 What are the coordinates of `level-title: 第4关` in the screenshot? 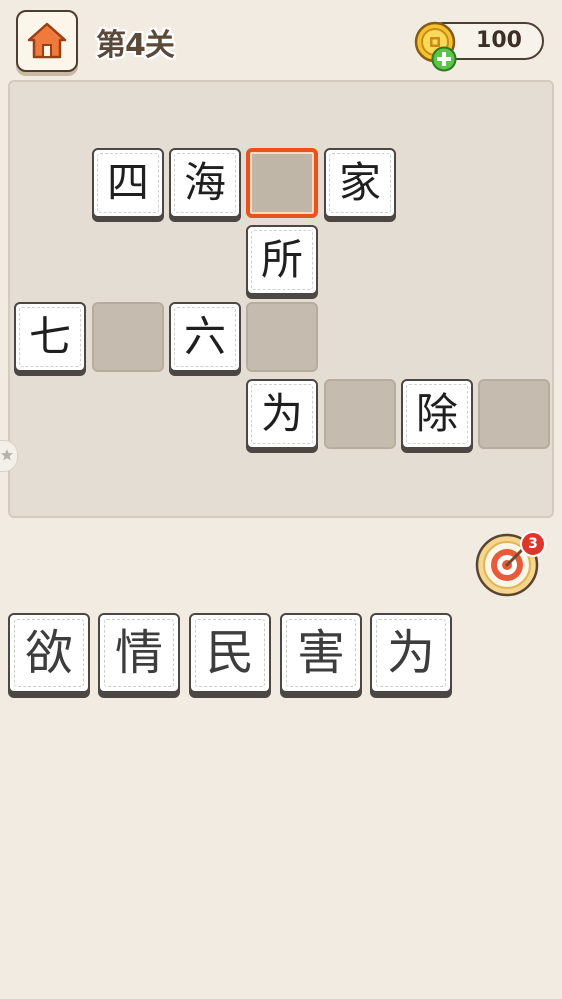 It's located at (135, 45).